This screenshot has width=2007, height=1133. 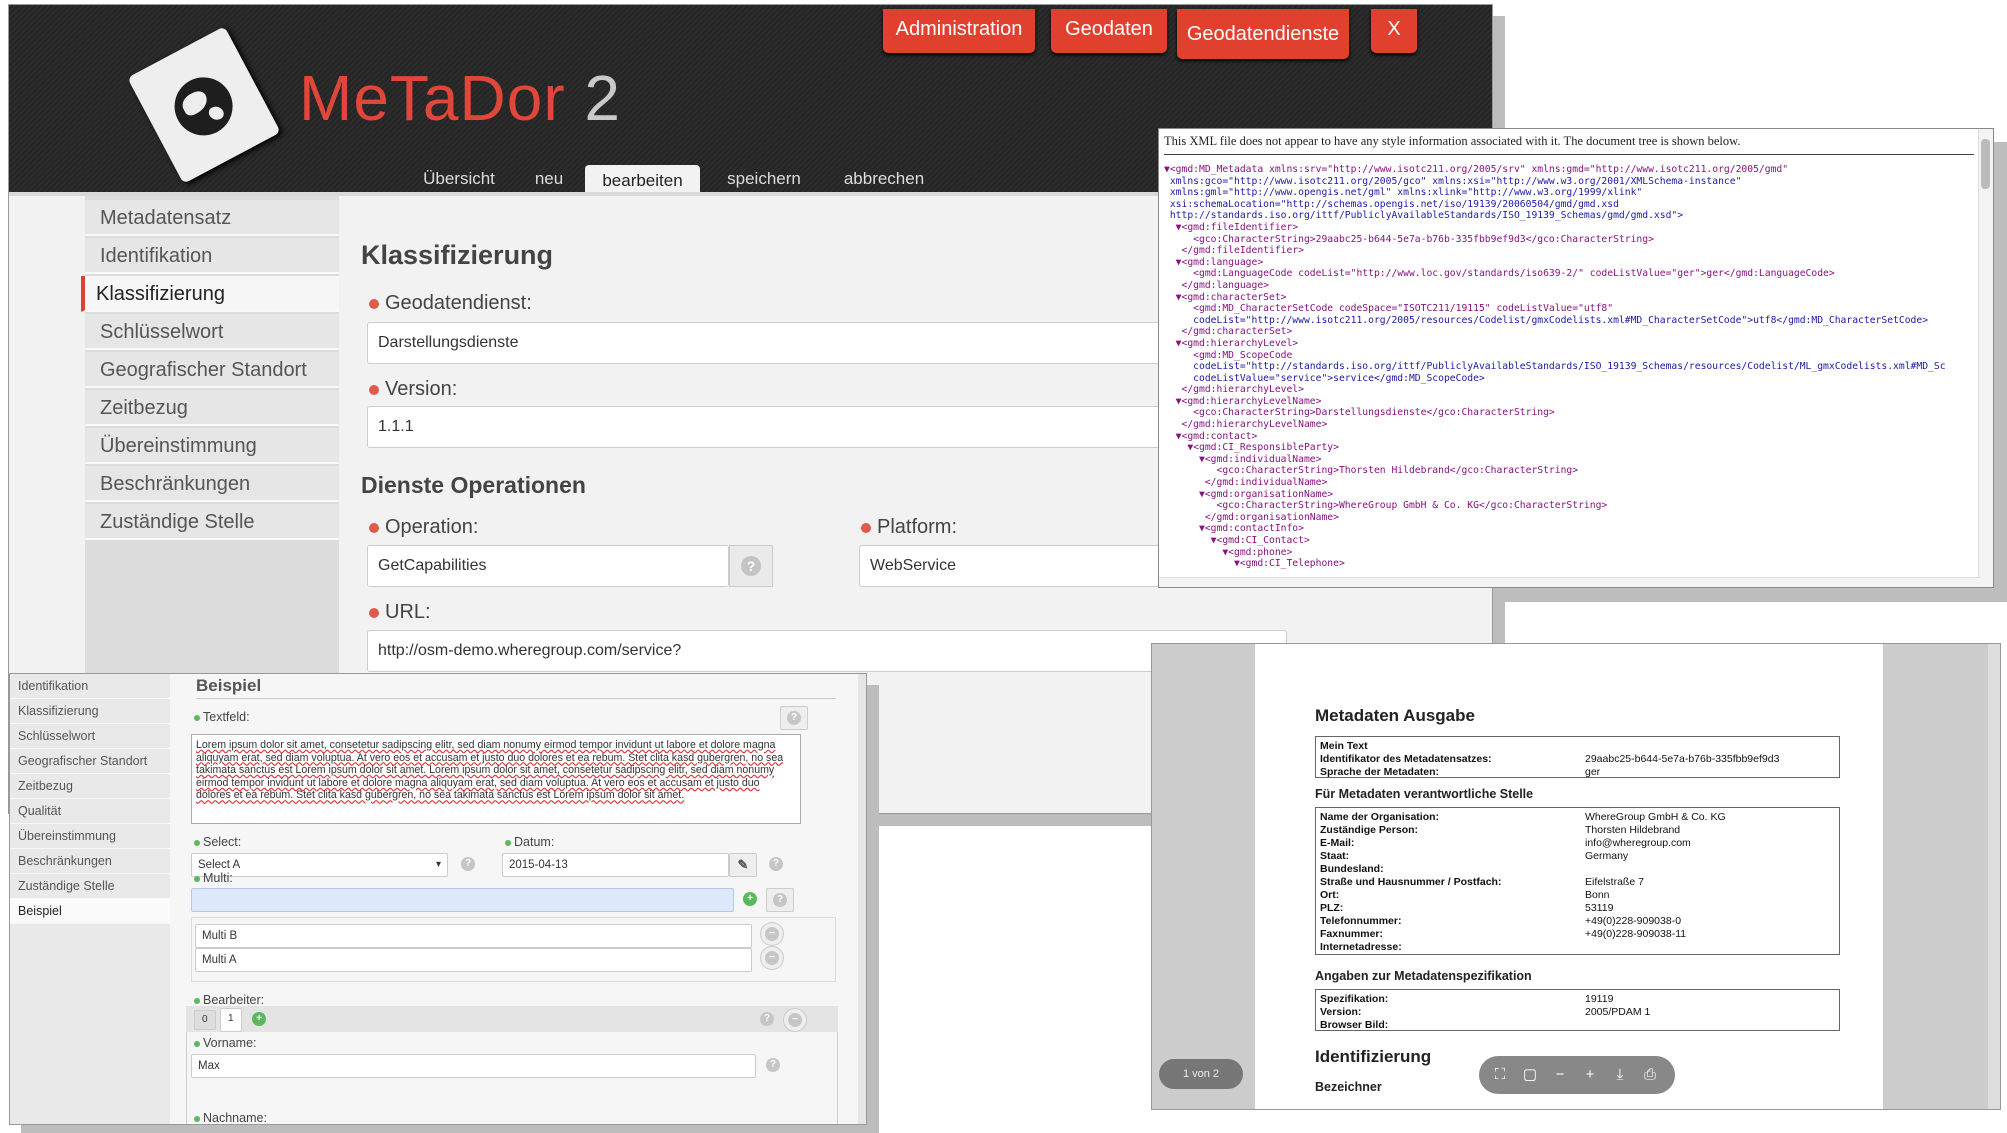 I want to click on zoom-in-icon: +, so click(x=1590, y=1075).